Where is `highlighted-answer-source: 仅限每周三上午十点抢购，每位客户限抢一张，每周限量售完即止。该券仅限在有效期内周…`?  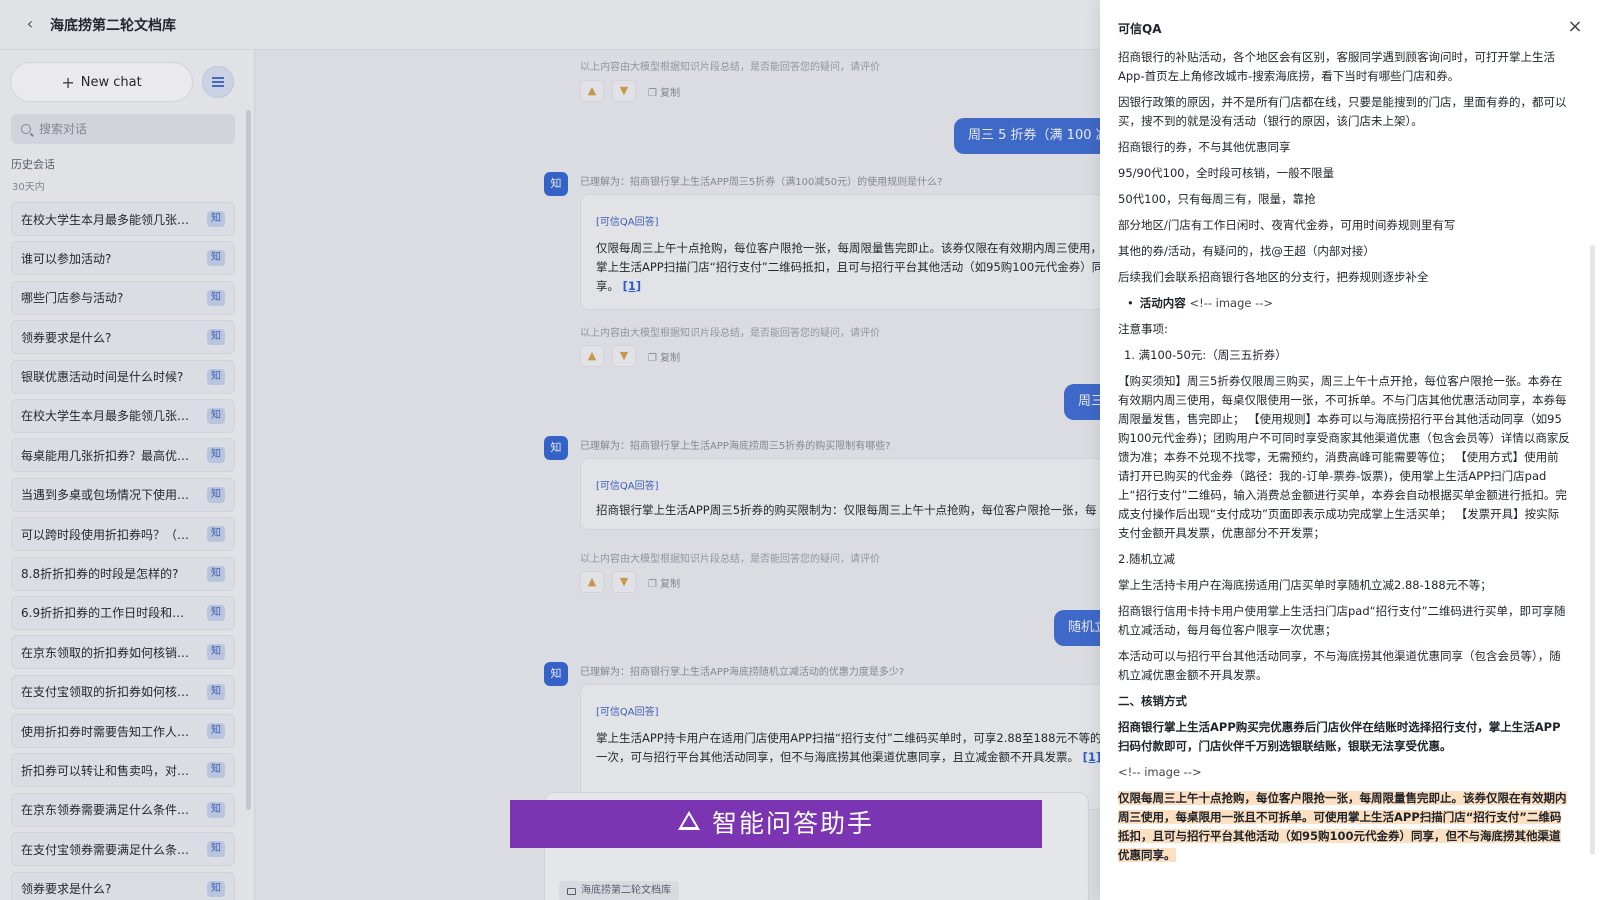
highlighted-answer-source: 仅限每周三上午十点抢购，每位客户限抢一张，每周限量售完即止。该券仅限在有效期内周… is located at coordinates (1342, 826).